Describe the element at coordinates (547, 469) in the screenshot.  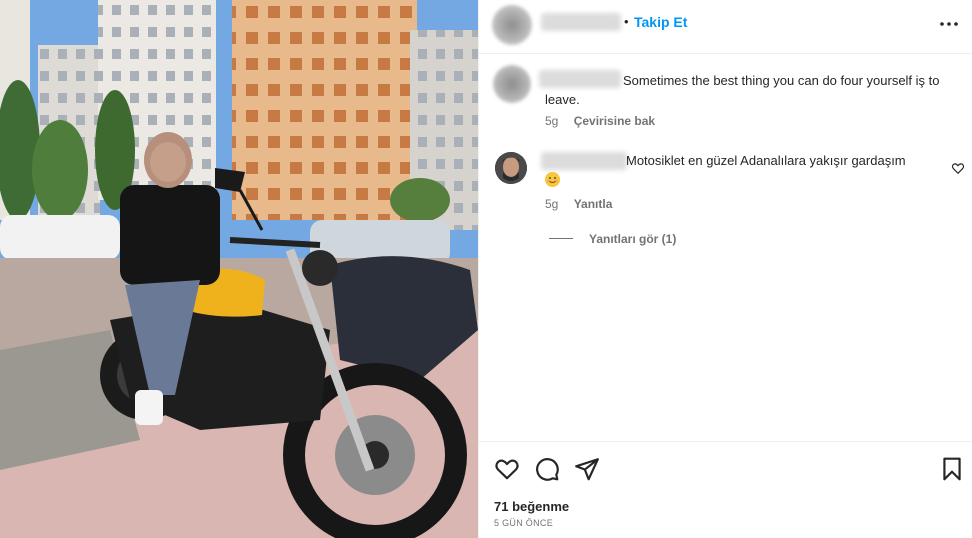
I see `comment-icon` at that location.